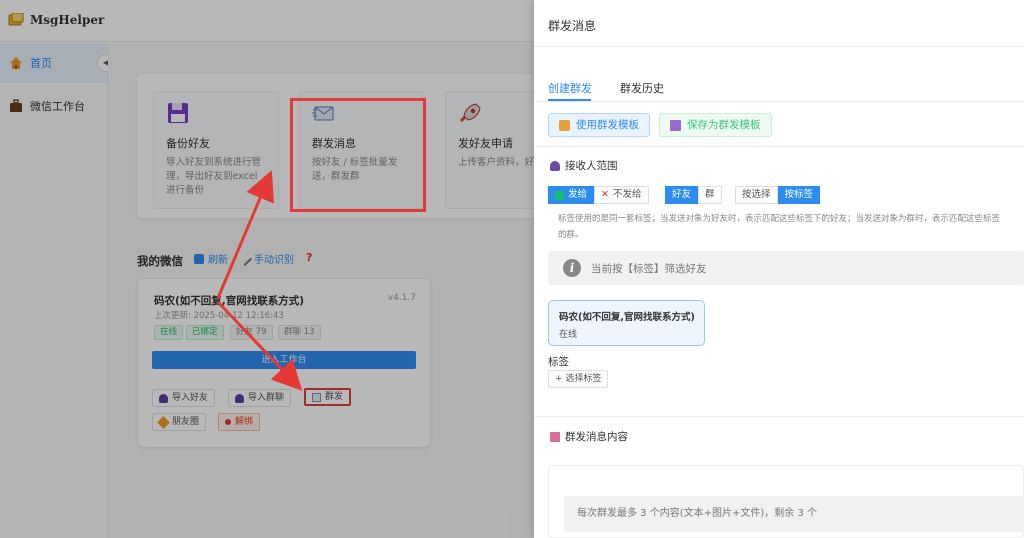 The image size is (1024, 538). What do you see at coordinates (559, 195) in the screenshot?
I see `check-icon` at bounding box center [559, 195].